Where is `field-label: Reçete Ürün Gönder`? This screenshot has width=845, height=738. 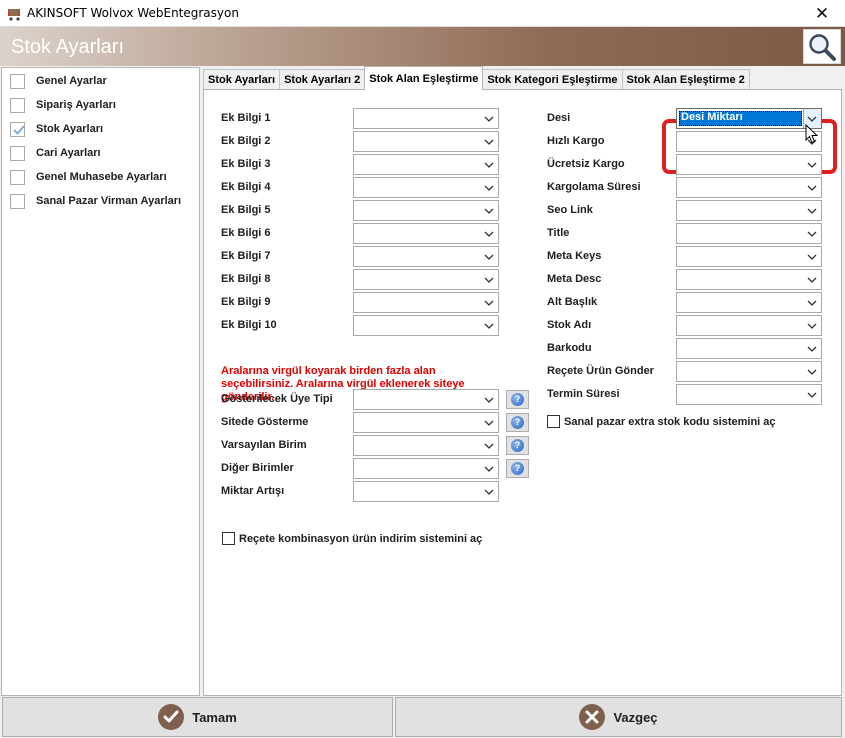
field-label: Reçete Ürün Gönder is located at coordinates (600, 371).